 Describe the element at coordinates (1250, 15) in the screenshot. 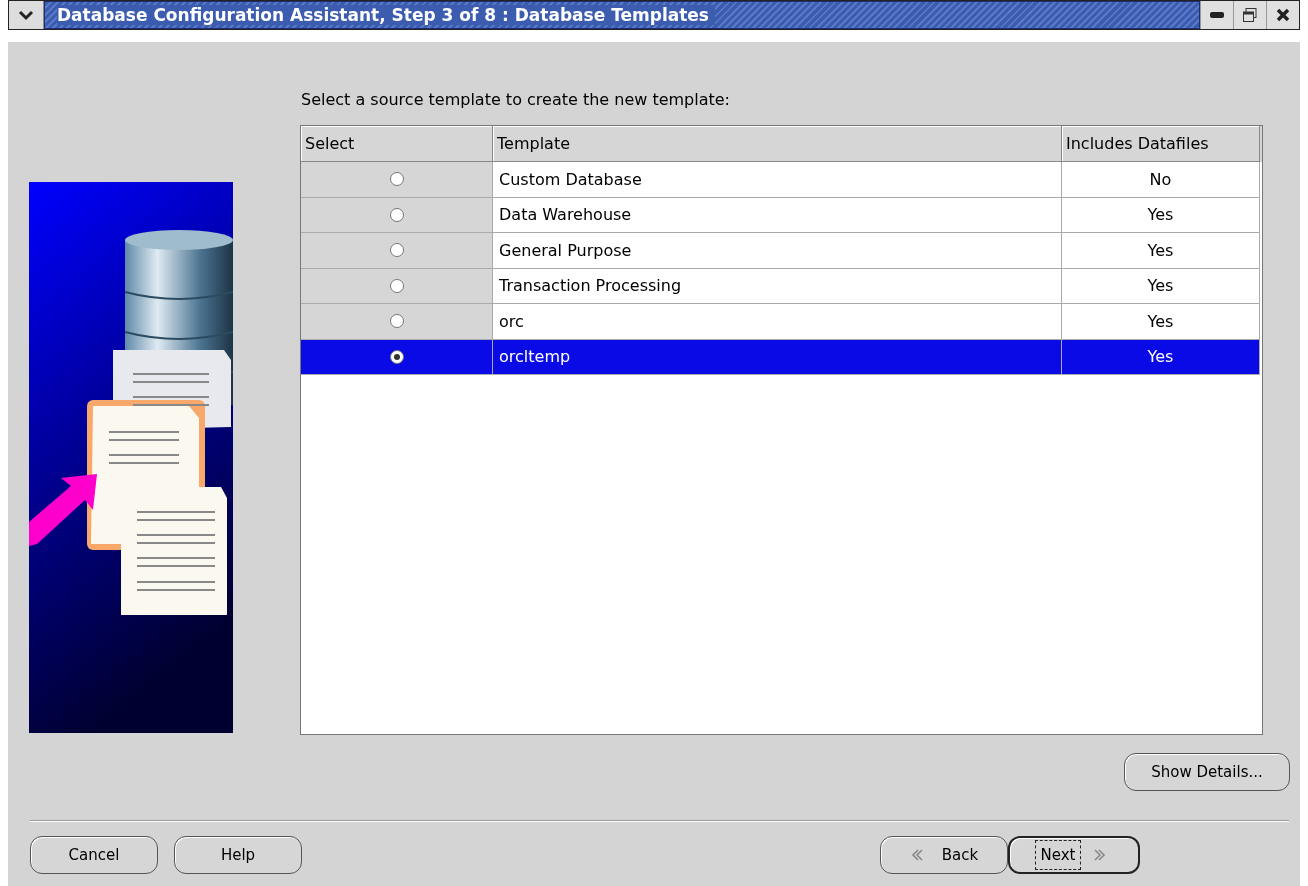

I see `restore-icon` at that location.